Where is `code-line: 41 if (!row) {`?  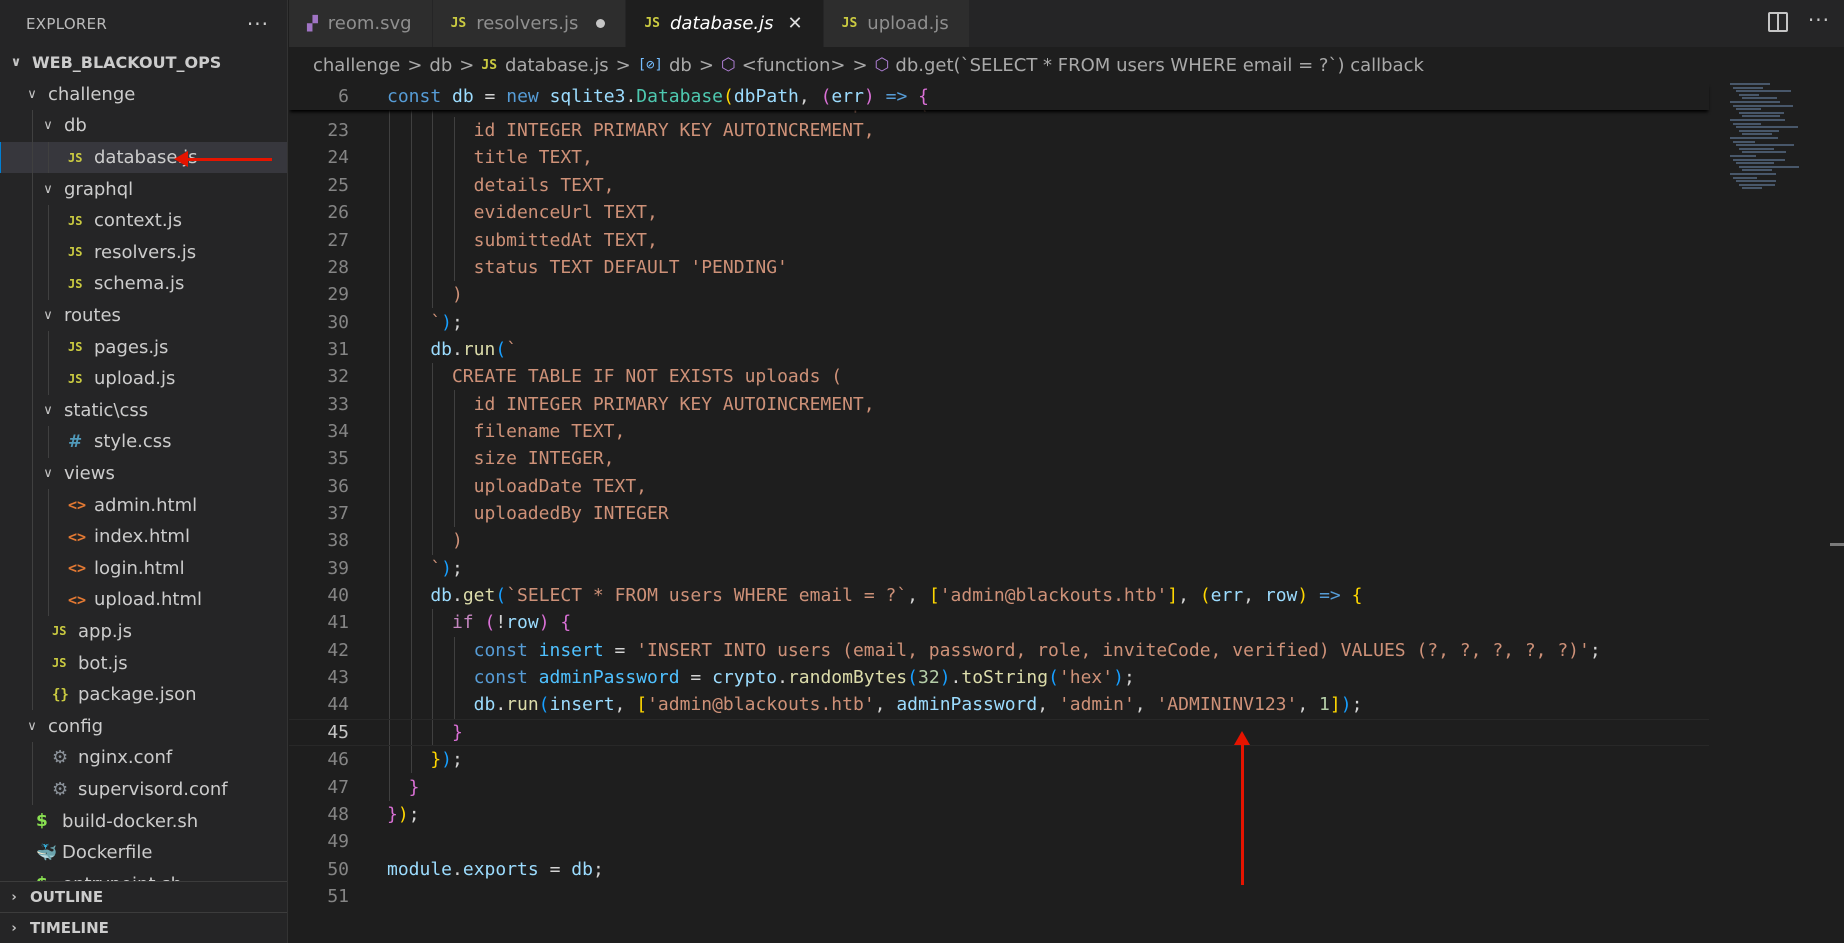
code-line: 41 if (!row) { is located at coordinates (999, 623).